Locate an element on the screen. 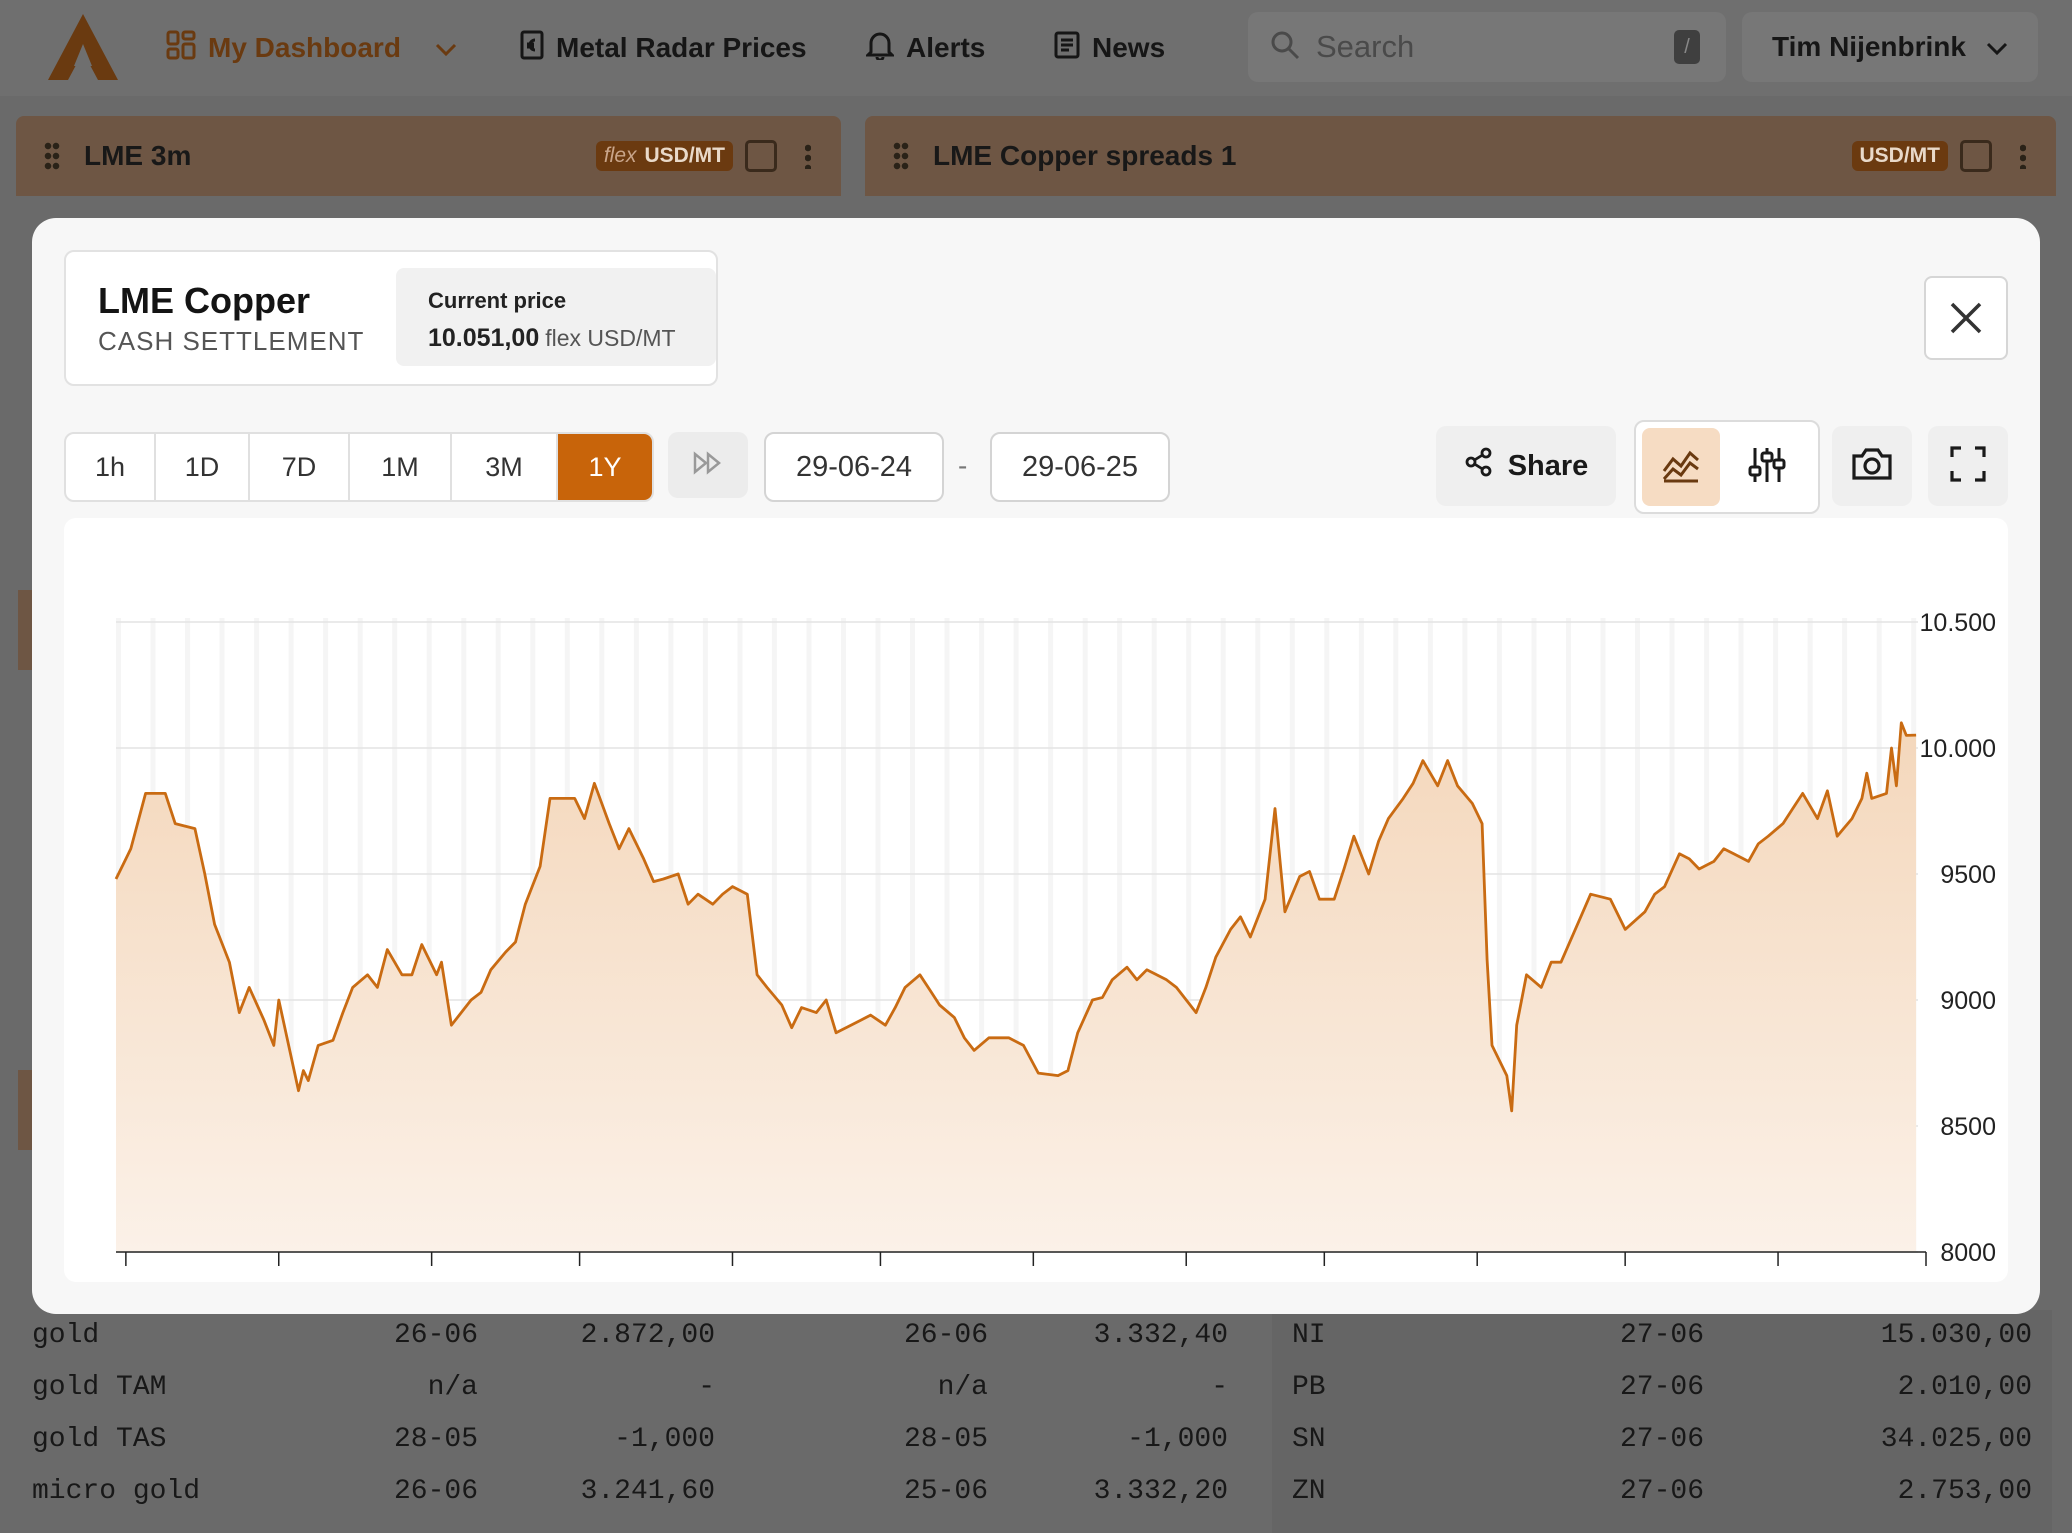 Image resolution: width=2072 pixels, height=1533 pixels. close-icon is located at coordinates (1966, 332).